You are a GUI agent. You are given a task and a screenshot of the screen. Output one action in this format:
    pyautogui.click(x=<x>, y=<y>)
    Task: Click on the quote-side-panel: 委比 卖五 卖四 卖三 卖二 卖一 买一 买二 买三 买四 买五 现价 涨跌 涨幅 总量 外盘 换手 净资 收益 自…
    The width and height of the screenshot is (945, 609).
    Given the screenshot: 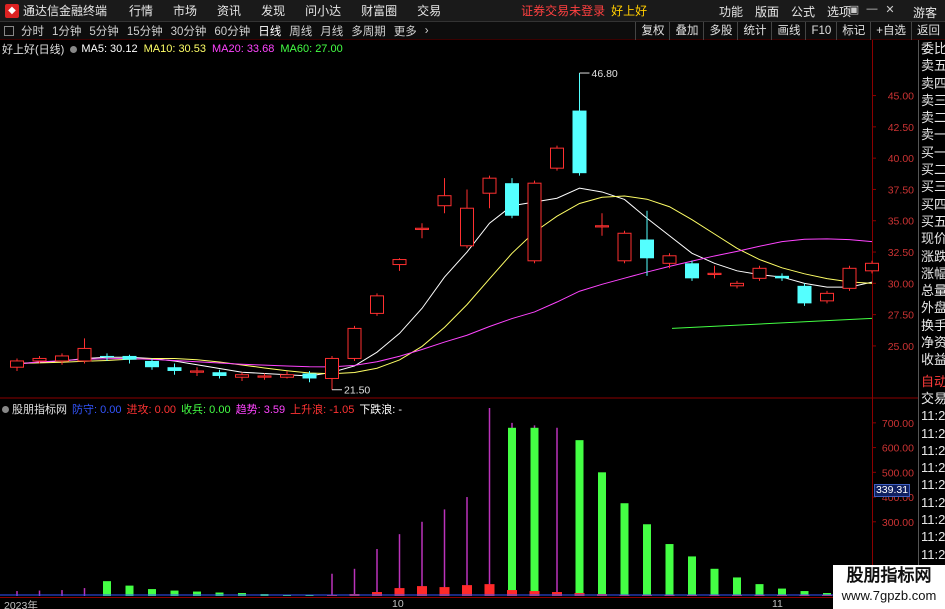 What is the action you would take?
    pyautogui.click(x=931, y=324)
    